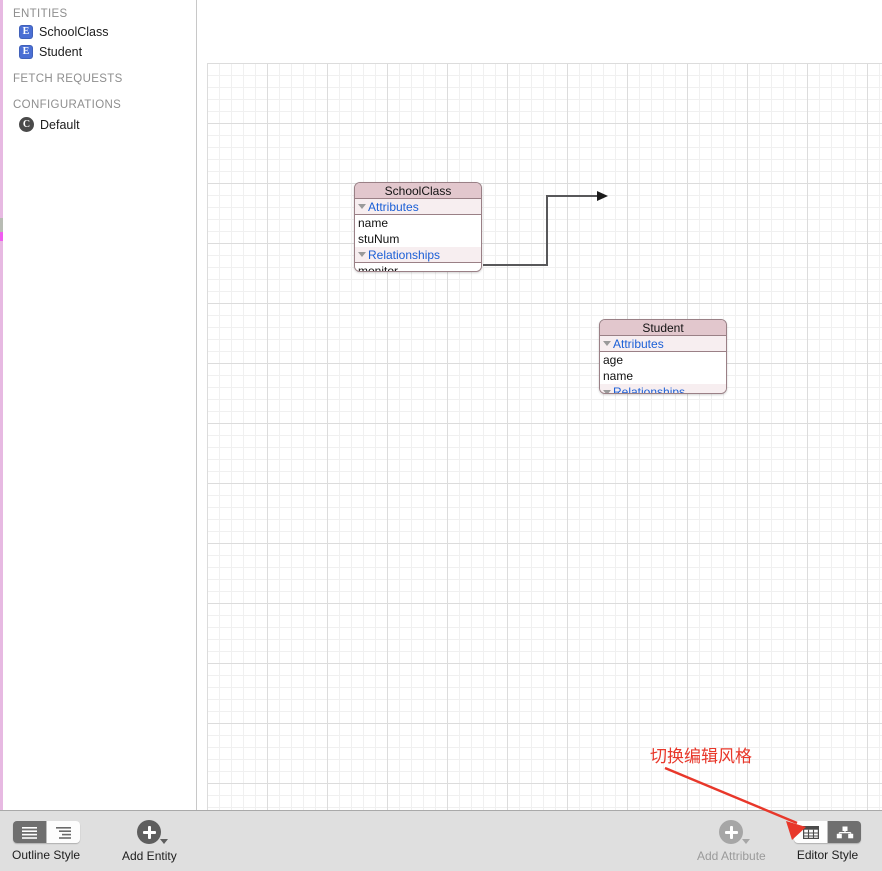 The width and height of the screenshot is (882, 871). I want to click on sidebar-item-label: SchoolClass, so click(74, 32).